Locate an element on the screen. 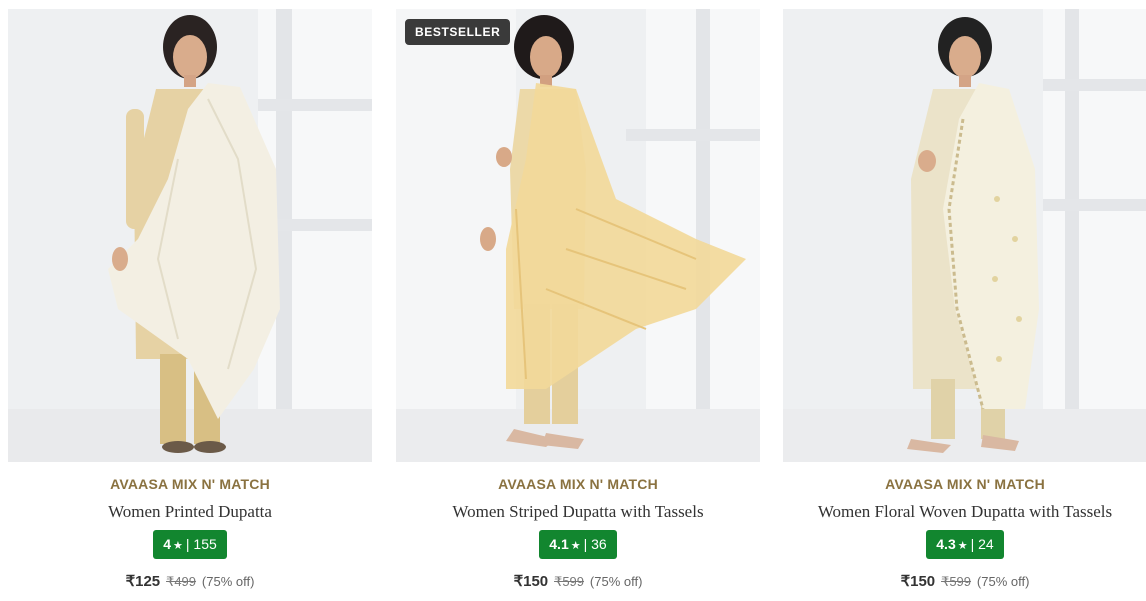  product-name: Women Floral Woven Dupatta with Tassels is located at coordinates (964, 512).